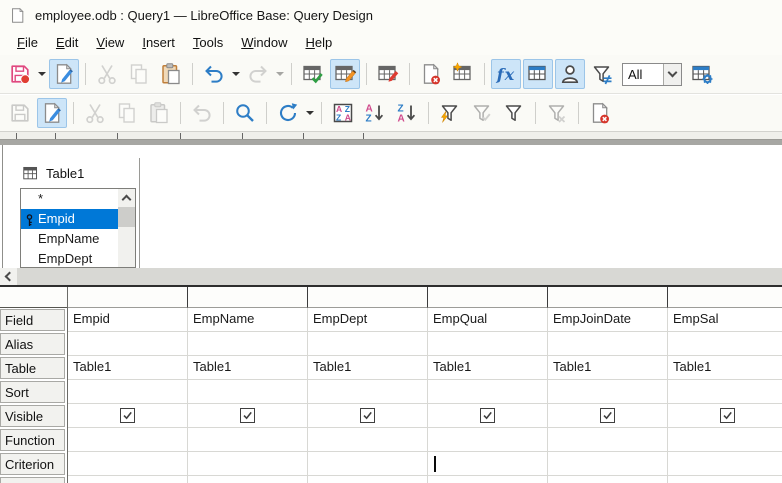 The height and width of the screenshot is (483, 782). I want to click on limit-select: All, so click(652, 74).